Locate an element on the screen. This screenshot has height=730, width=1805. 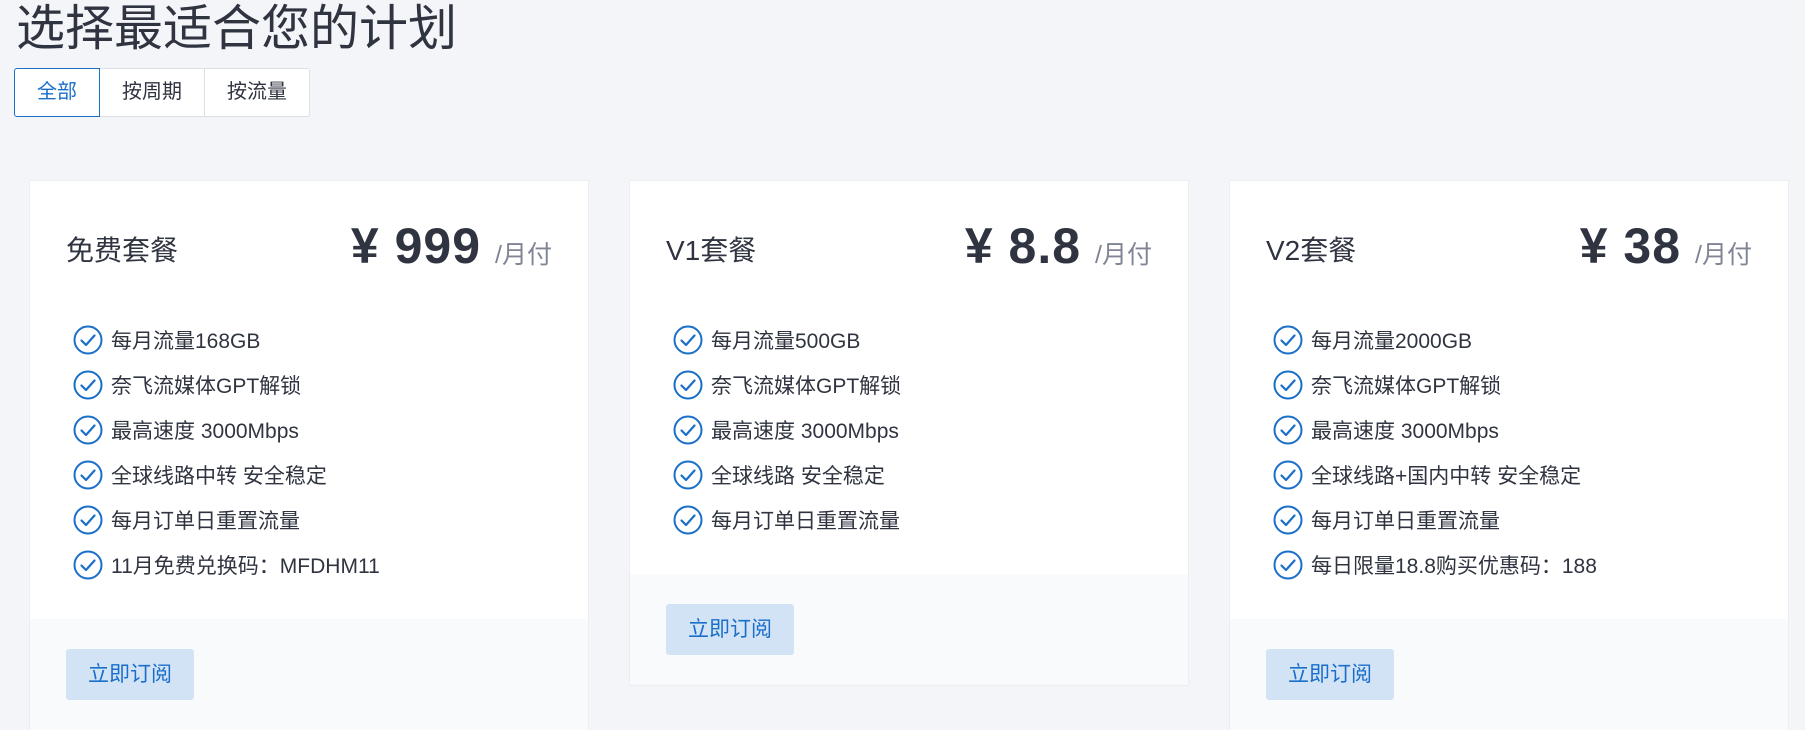
feature-text: 11月免费兑换码：MFDHM11 is located at coordinates (245, 566).